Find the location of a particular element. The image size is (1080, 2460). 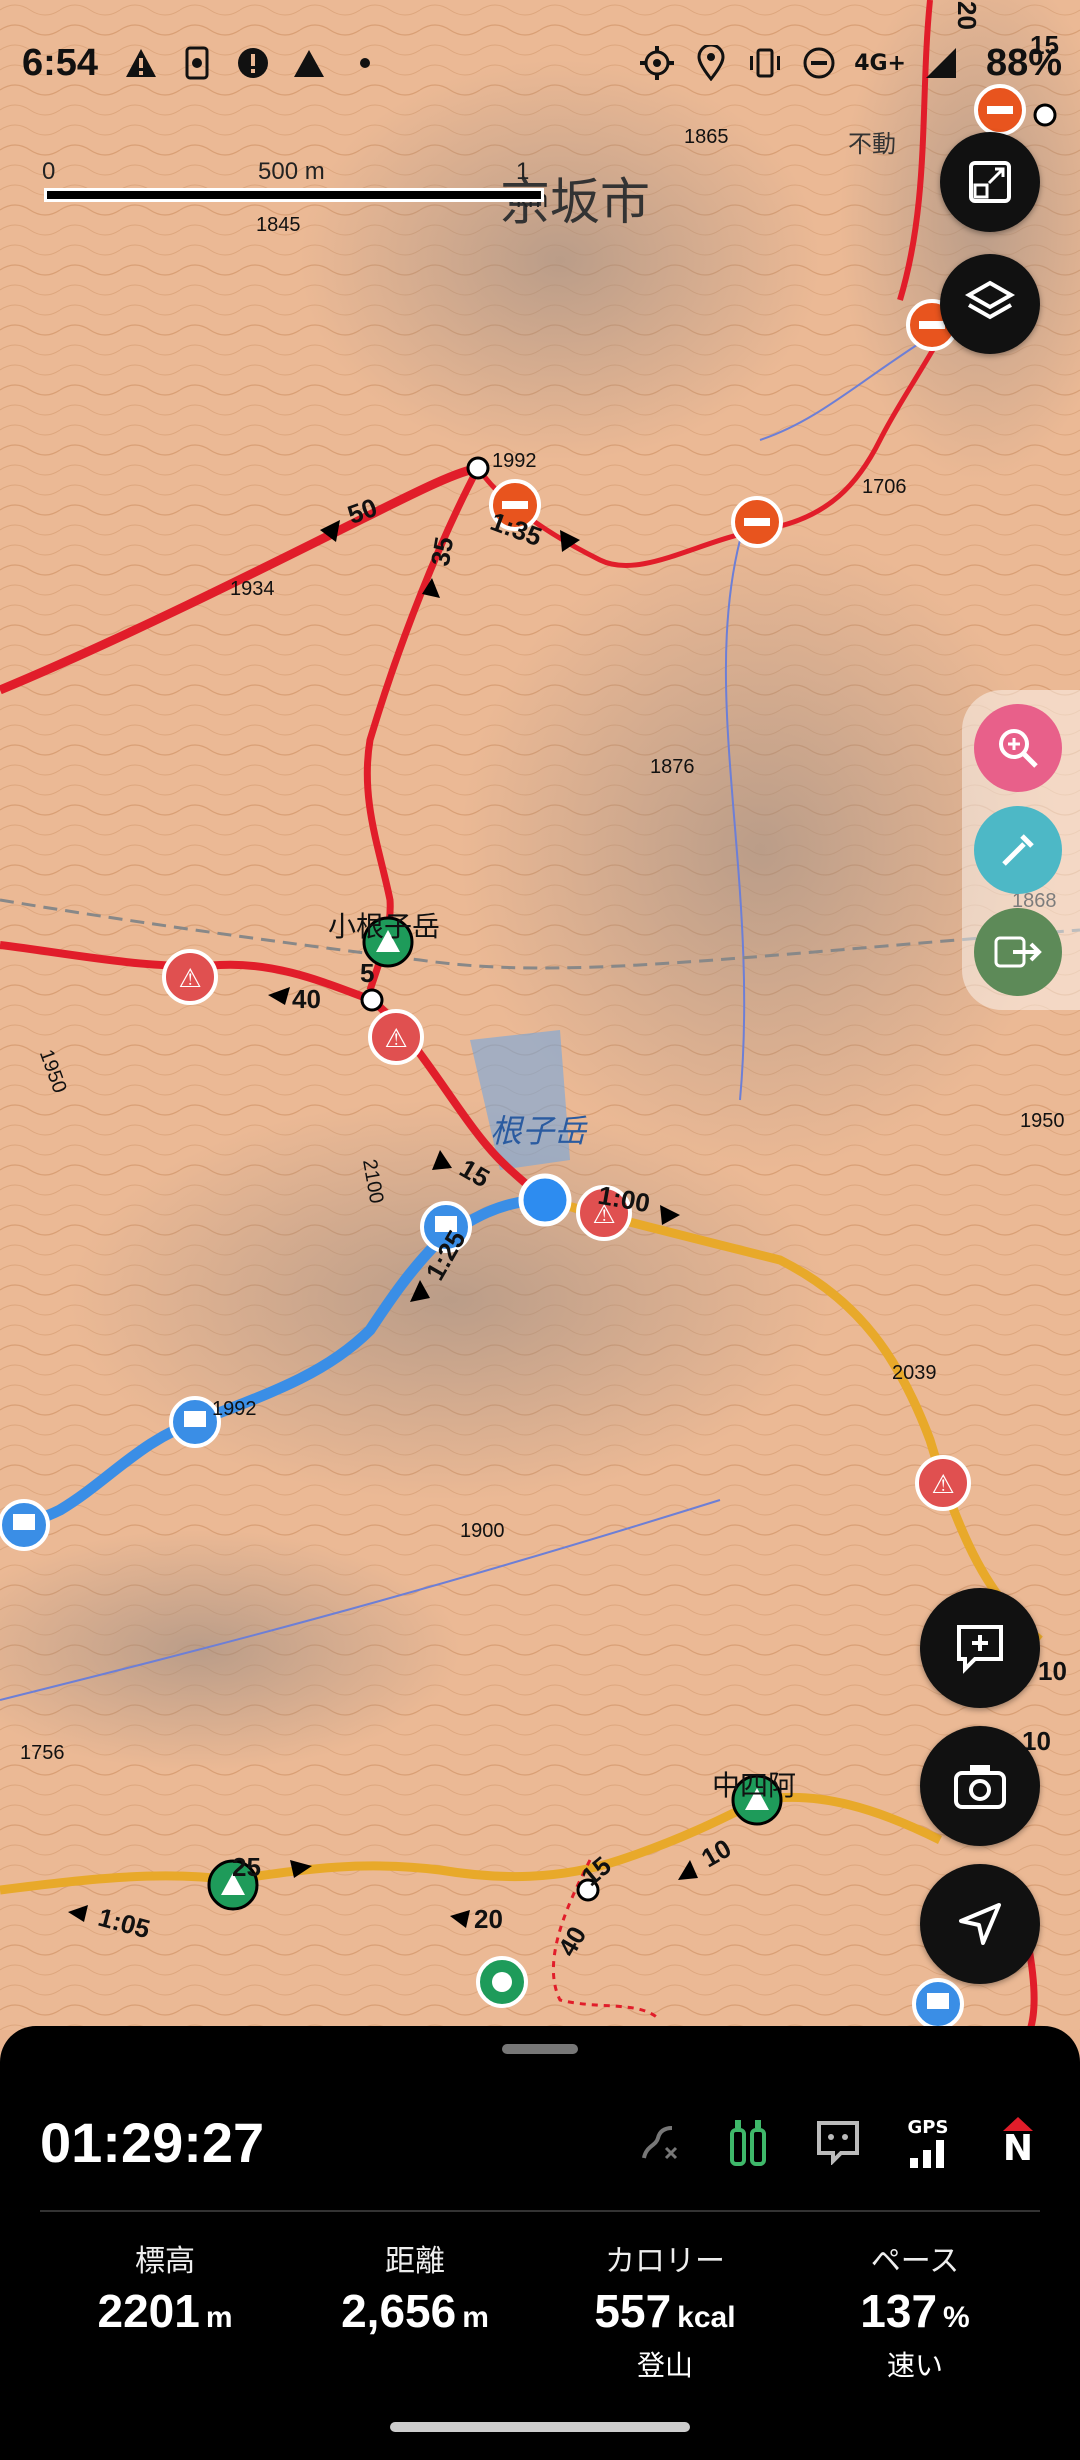

stat-pace: ペース 137% 速い is located at coordinates (915, 2306).